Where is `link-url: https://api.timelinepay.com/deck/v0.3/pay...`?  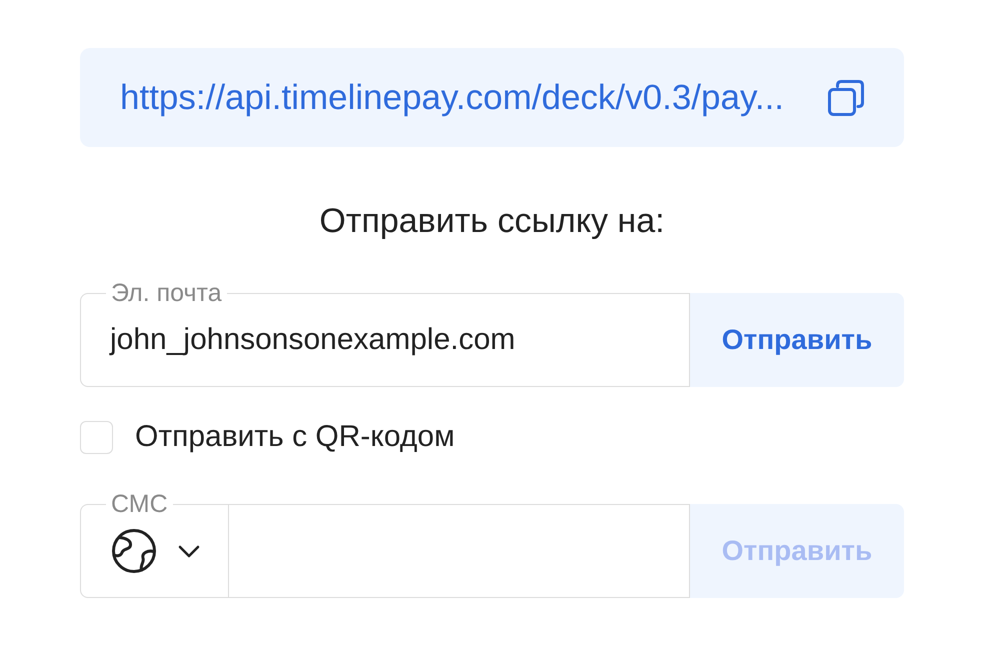 link-url: https://api.timelinepay.com/deck/v0.3/pay... is located at coordinates (452, 98).